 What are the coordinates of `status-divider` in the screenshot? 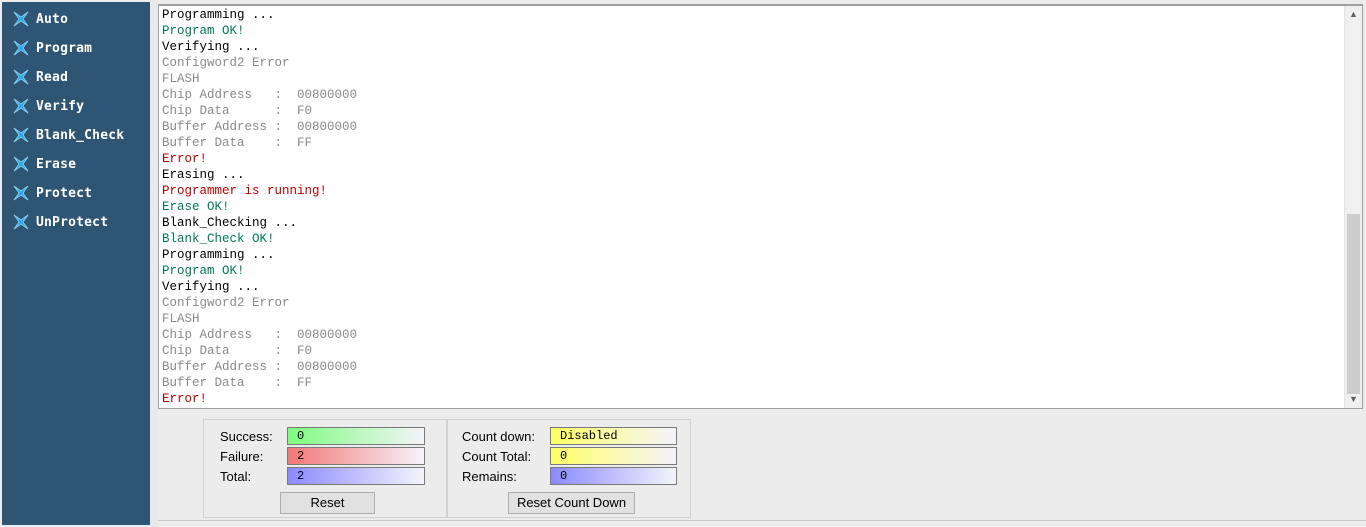 It's located at (762, 520).